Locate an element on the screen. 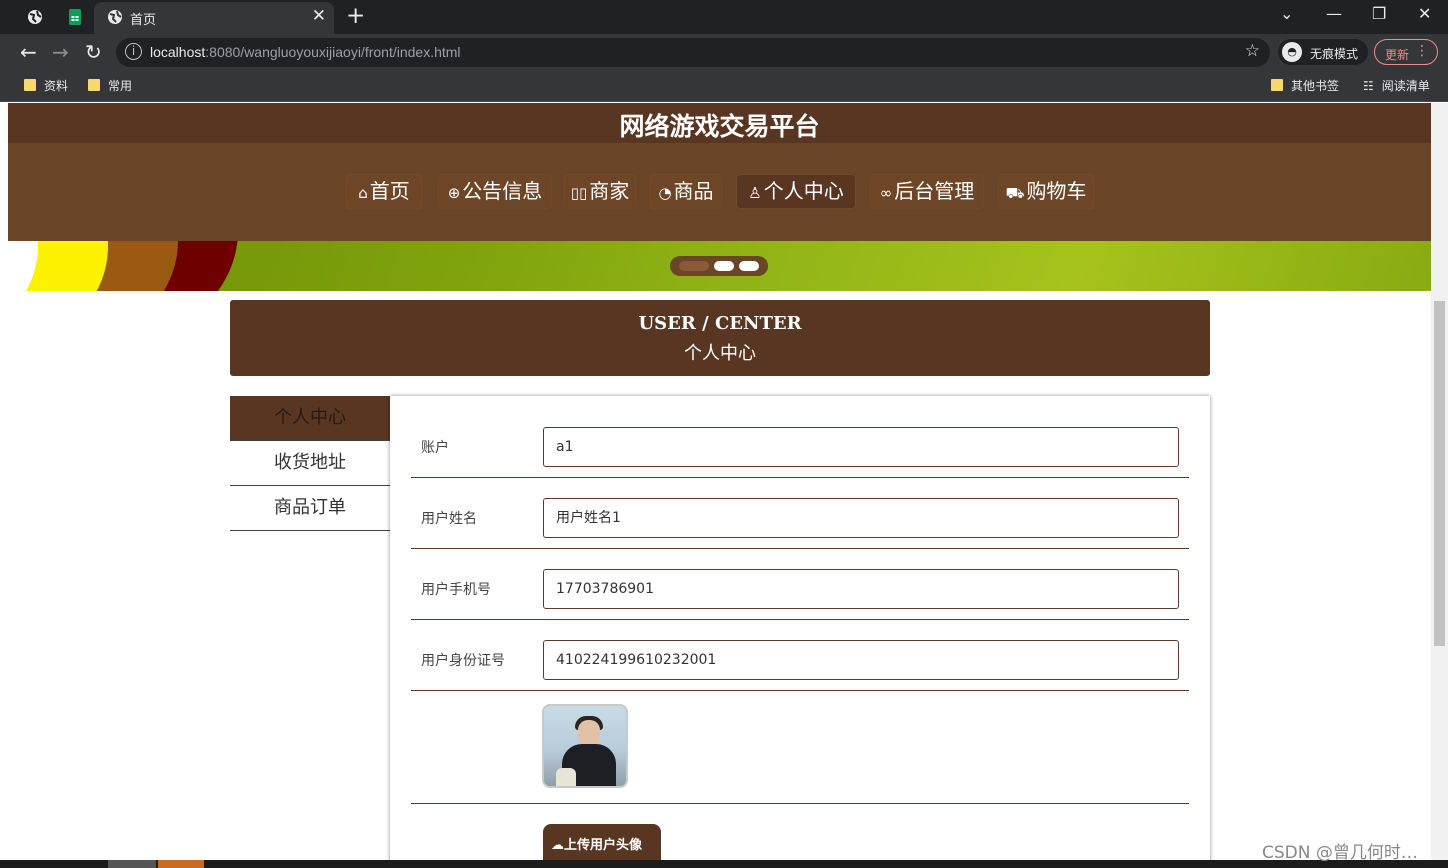 The image size is (1448, 868). user-side-menu: 个人中心 收货地址 商品订单 is located at coordinates (310, 463).